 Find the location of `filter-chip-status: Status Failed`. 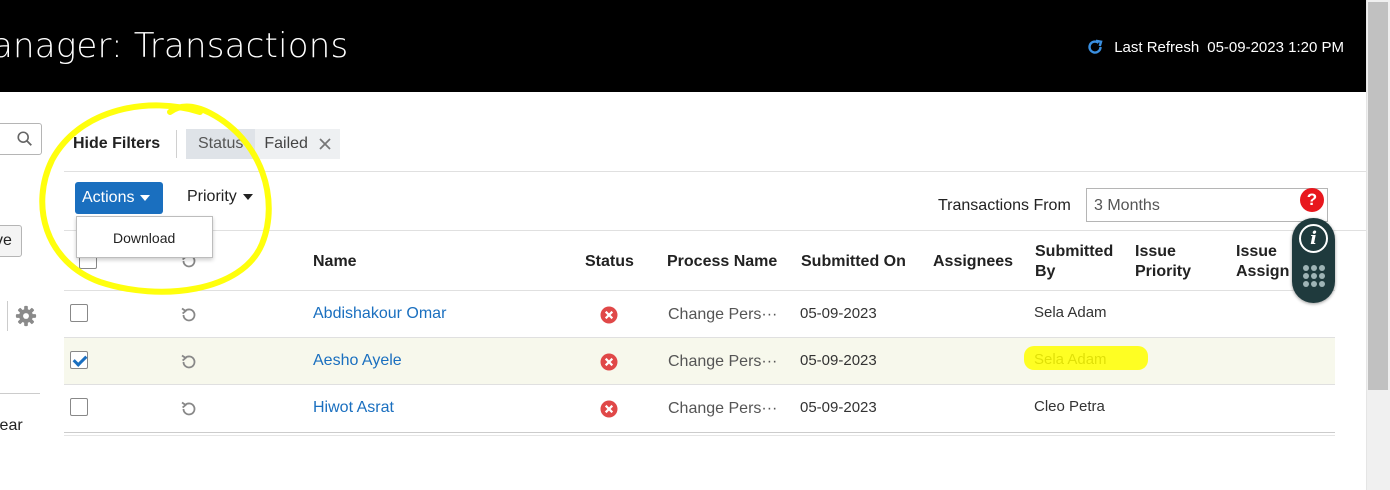

filter-chip-status: Status Failed is located at coordinates (263, 144).